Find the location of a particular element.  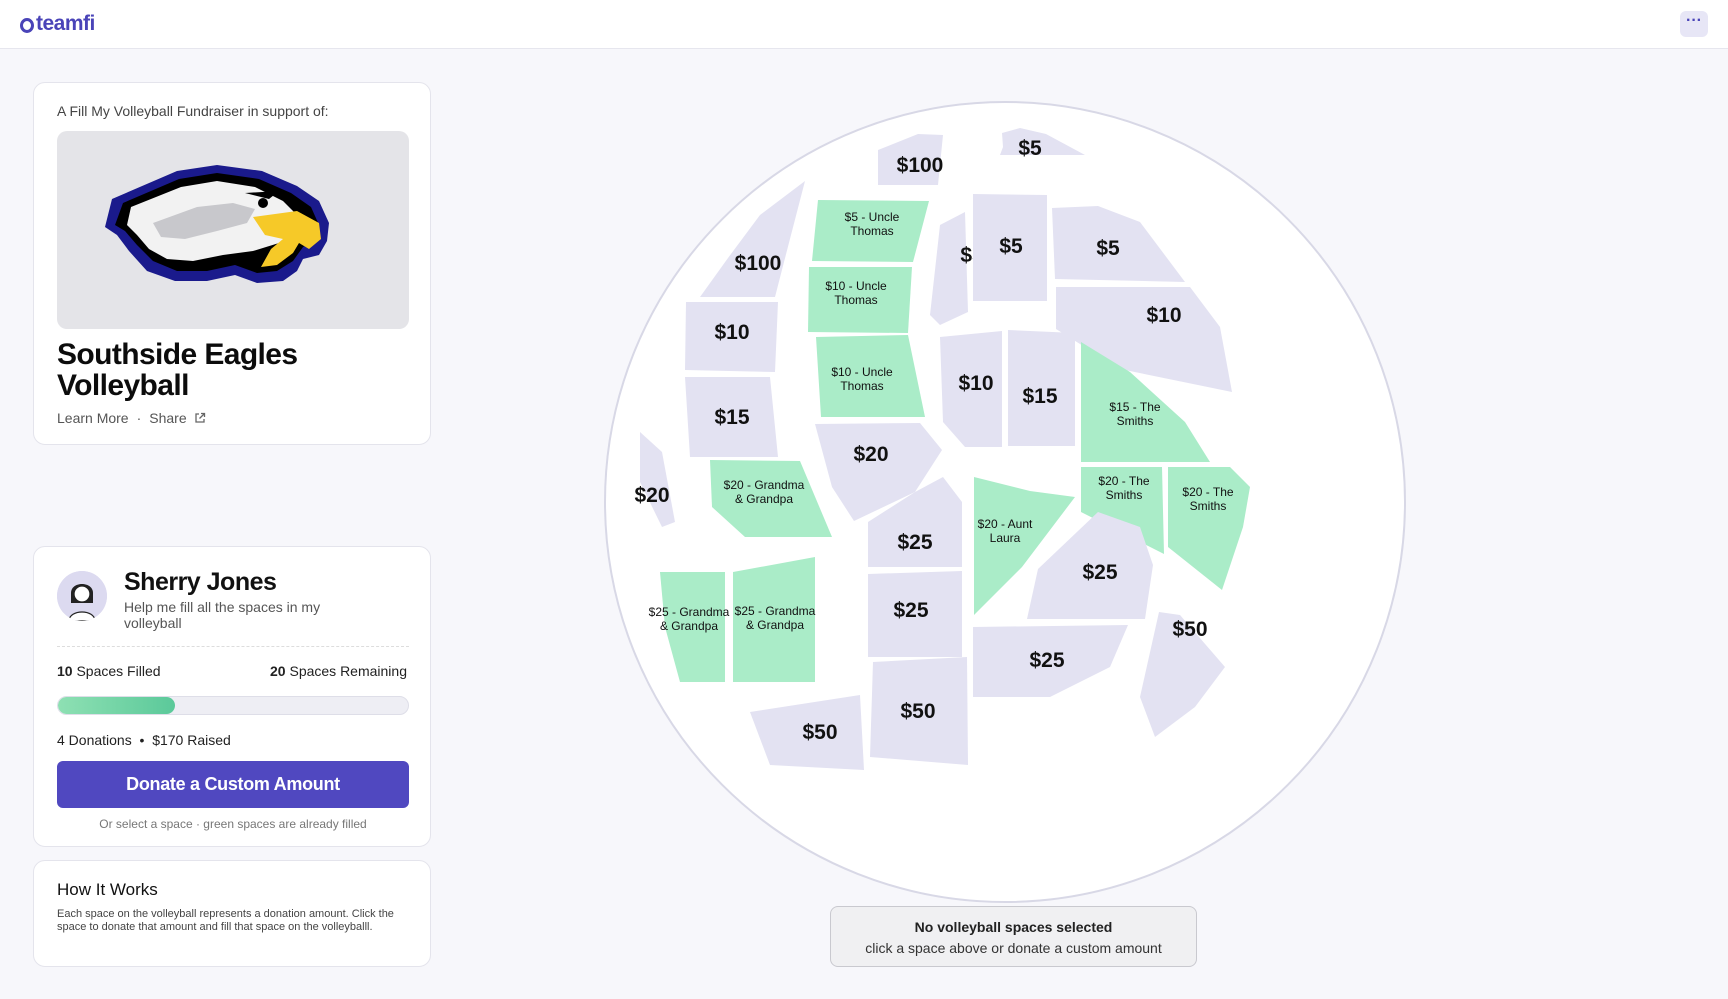

spaces-remaining-label: Spaces Remaining is located at coordinates (348, 671).